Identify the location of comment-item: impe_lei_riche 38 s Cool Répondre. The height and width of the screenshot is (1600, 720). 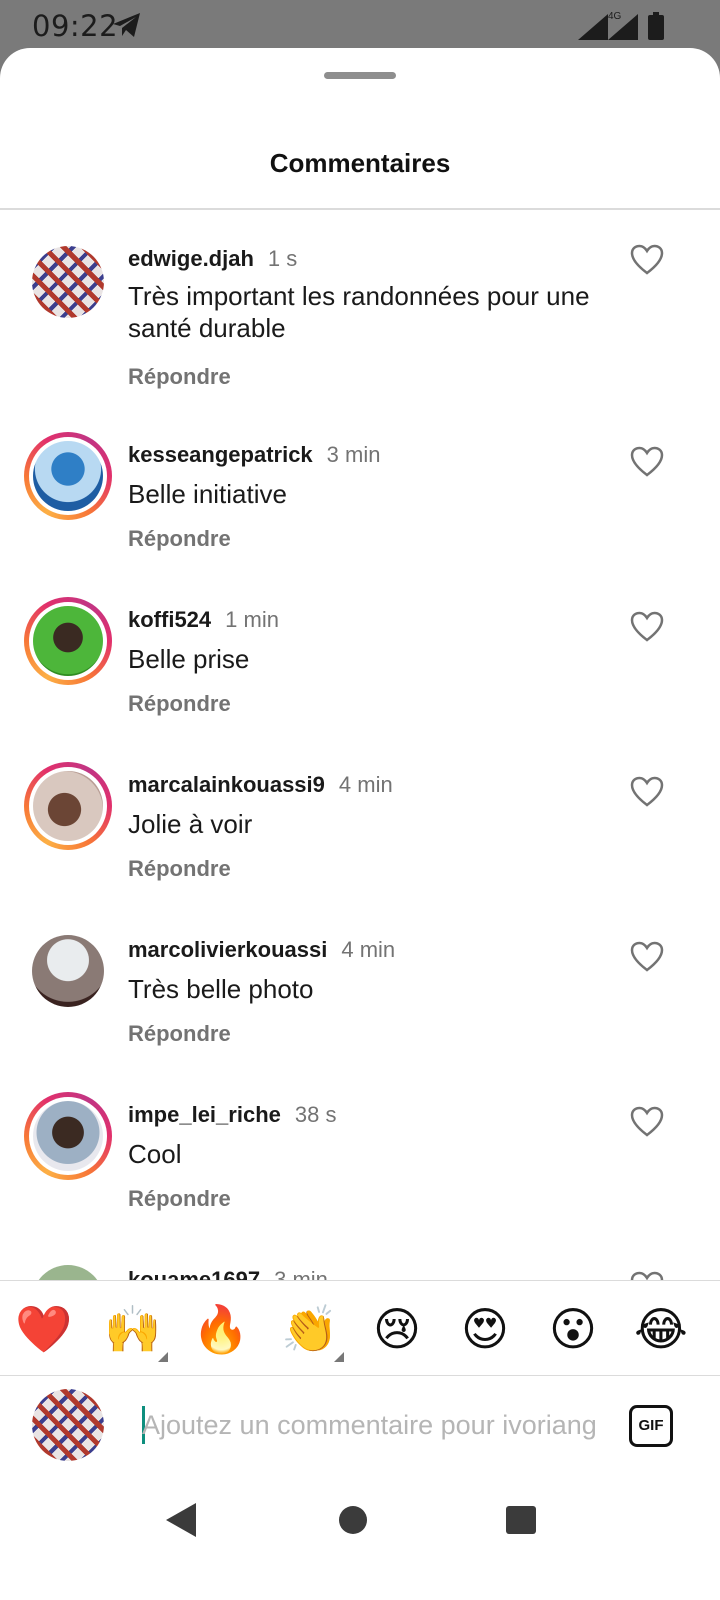
(360, 1174).